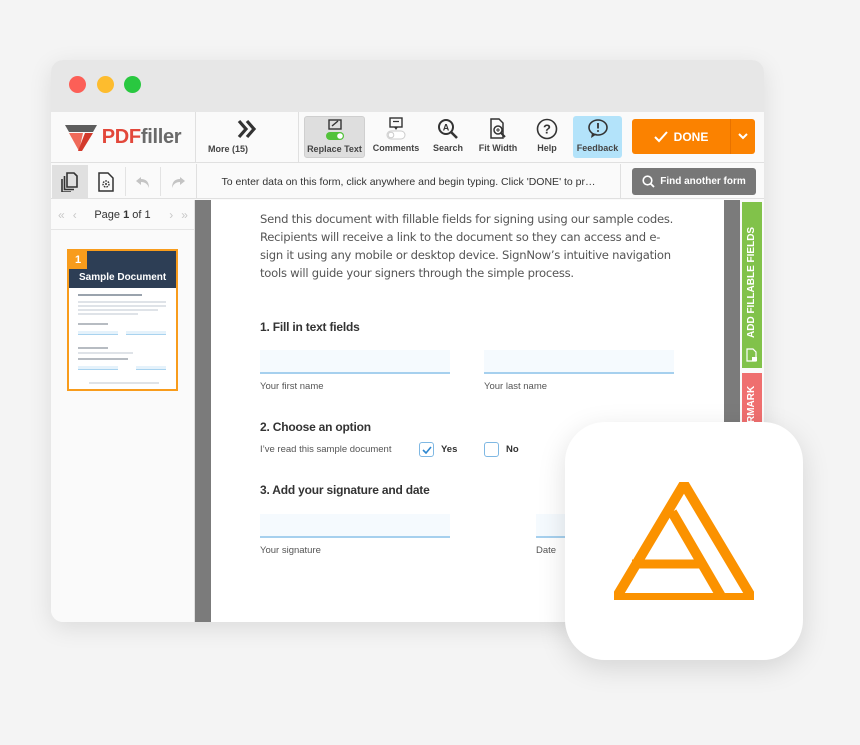 The height and width of the screenshot is (745, 860). What do you see at coordinates (512, 449) in the screenshot?
I see `no-label: No` at bounding box center [512, 449].